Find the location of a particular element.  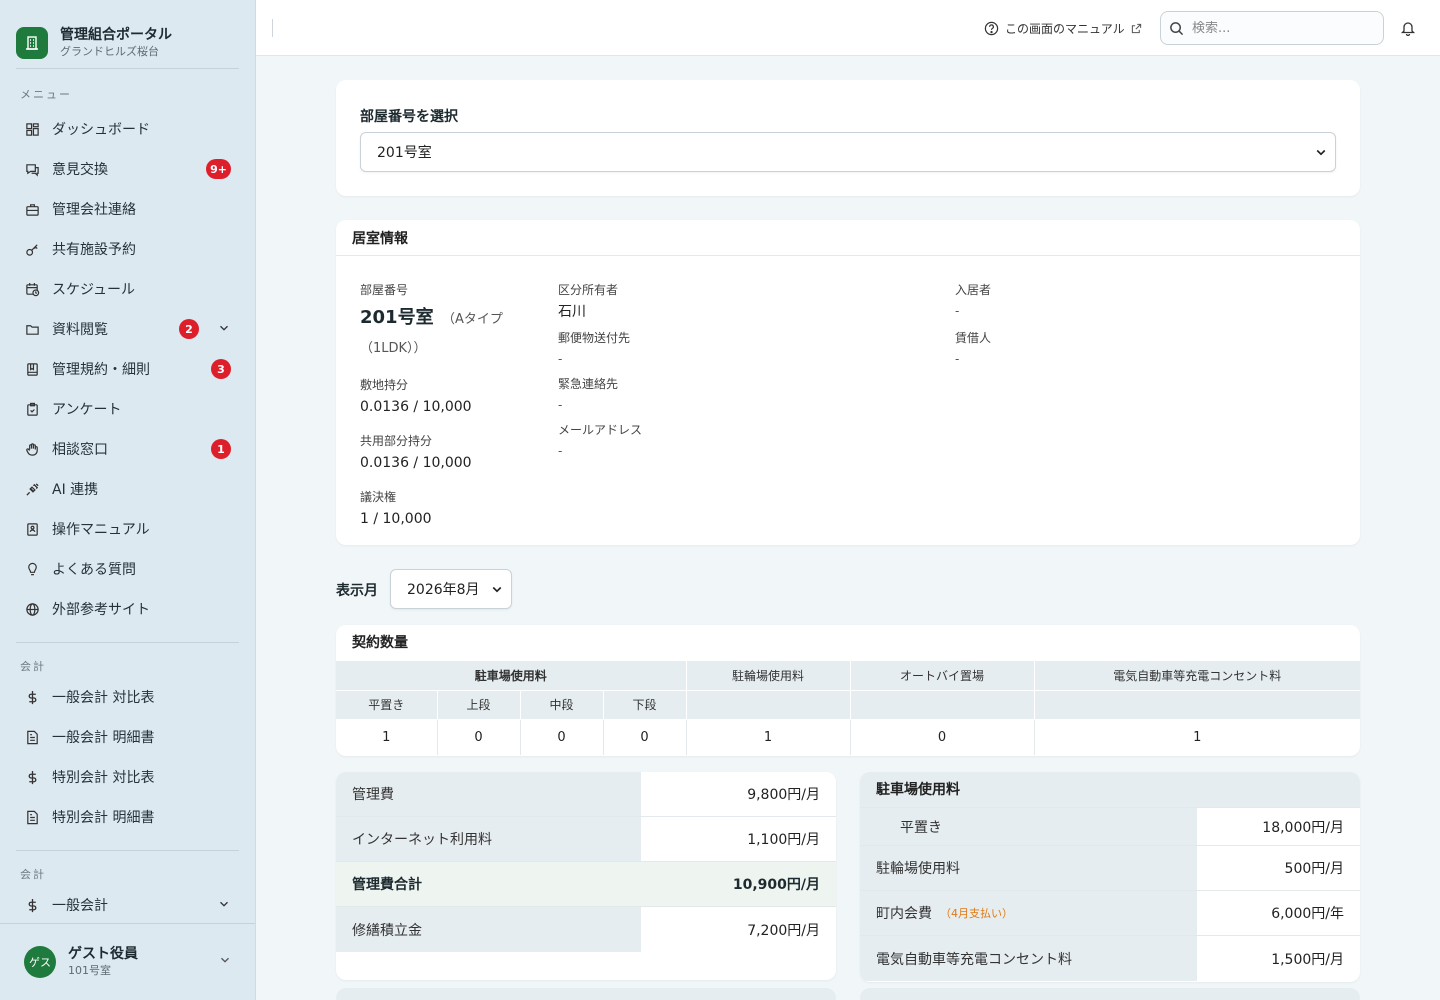

sidebar-item-general-accounting: 一般会計 is located at coordinates (127, 905).